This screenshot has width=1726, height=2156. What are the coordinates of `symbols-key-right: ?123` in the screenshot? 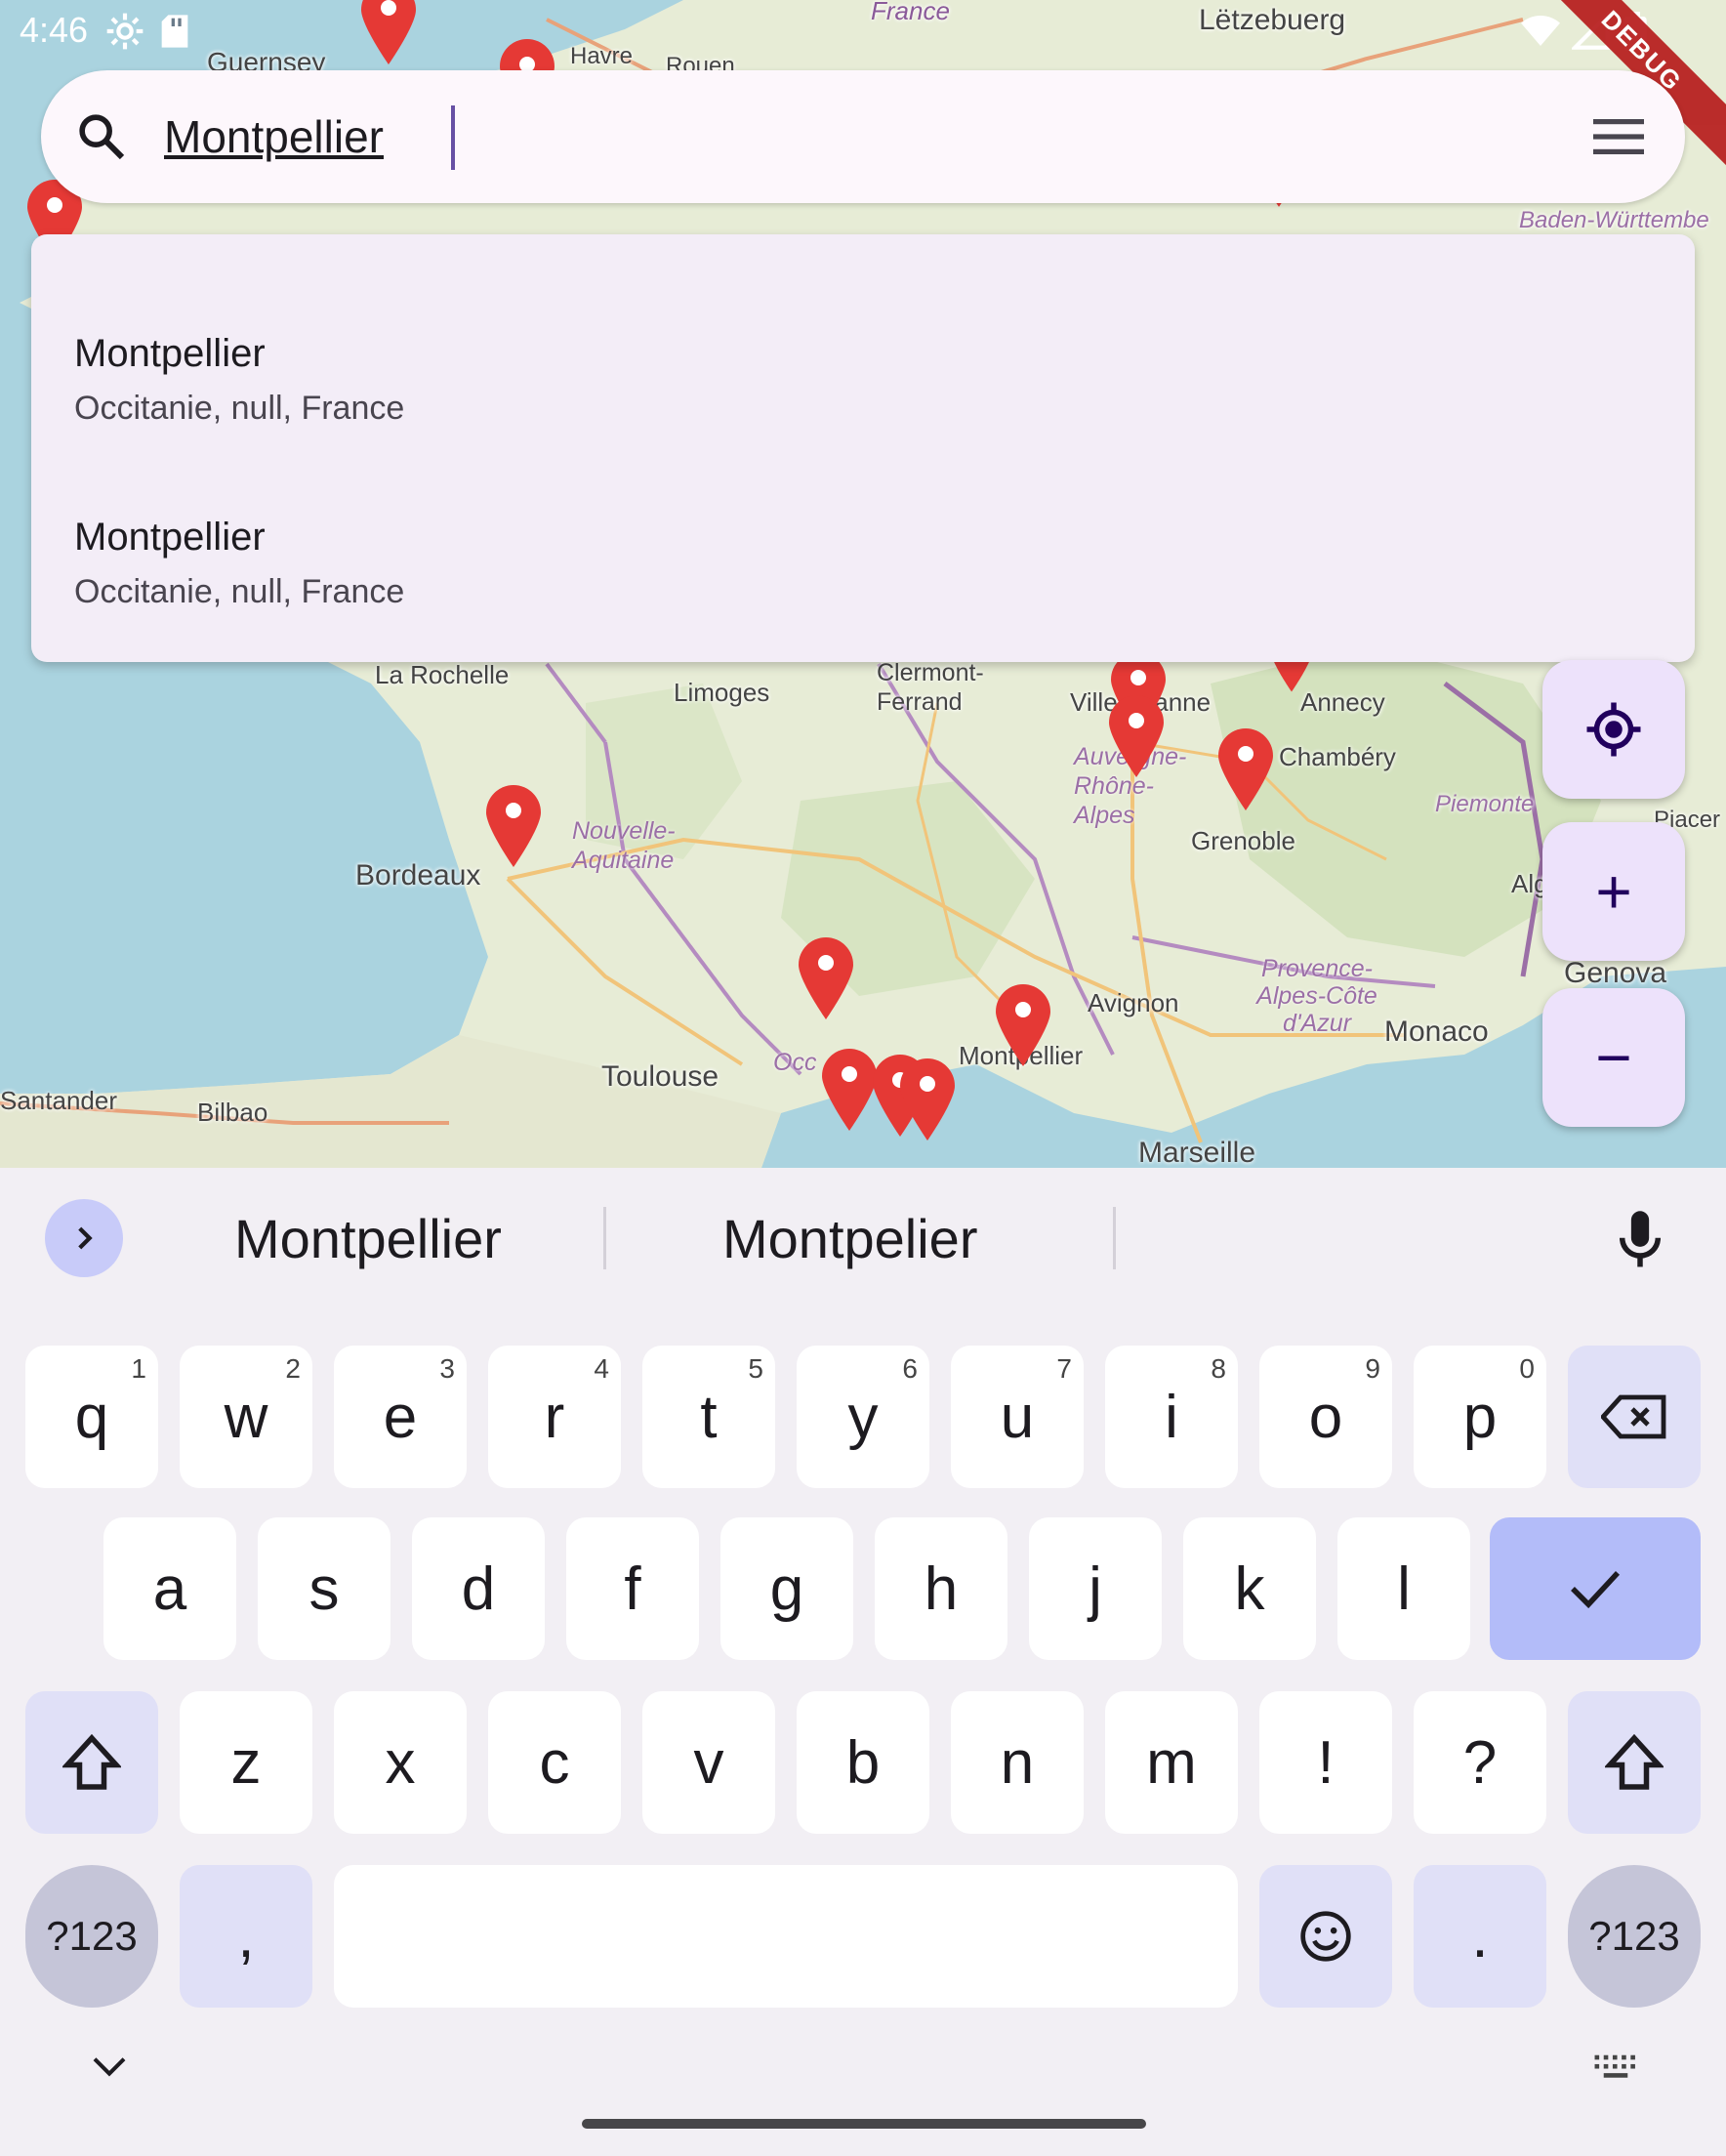 It's located at (1635, 1936).